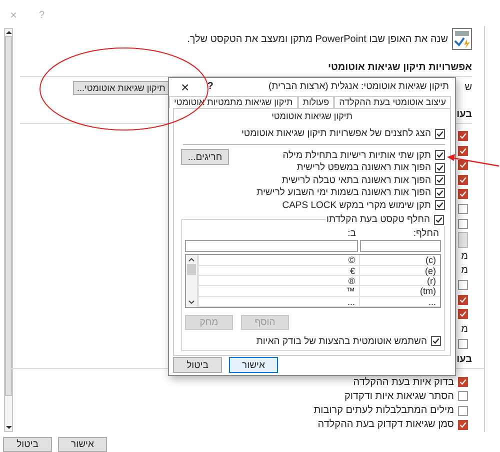  I want to click on dropdown-field, so click(463, 240).